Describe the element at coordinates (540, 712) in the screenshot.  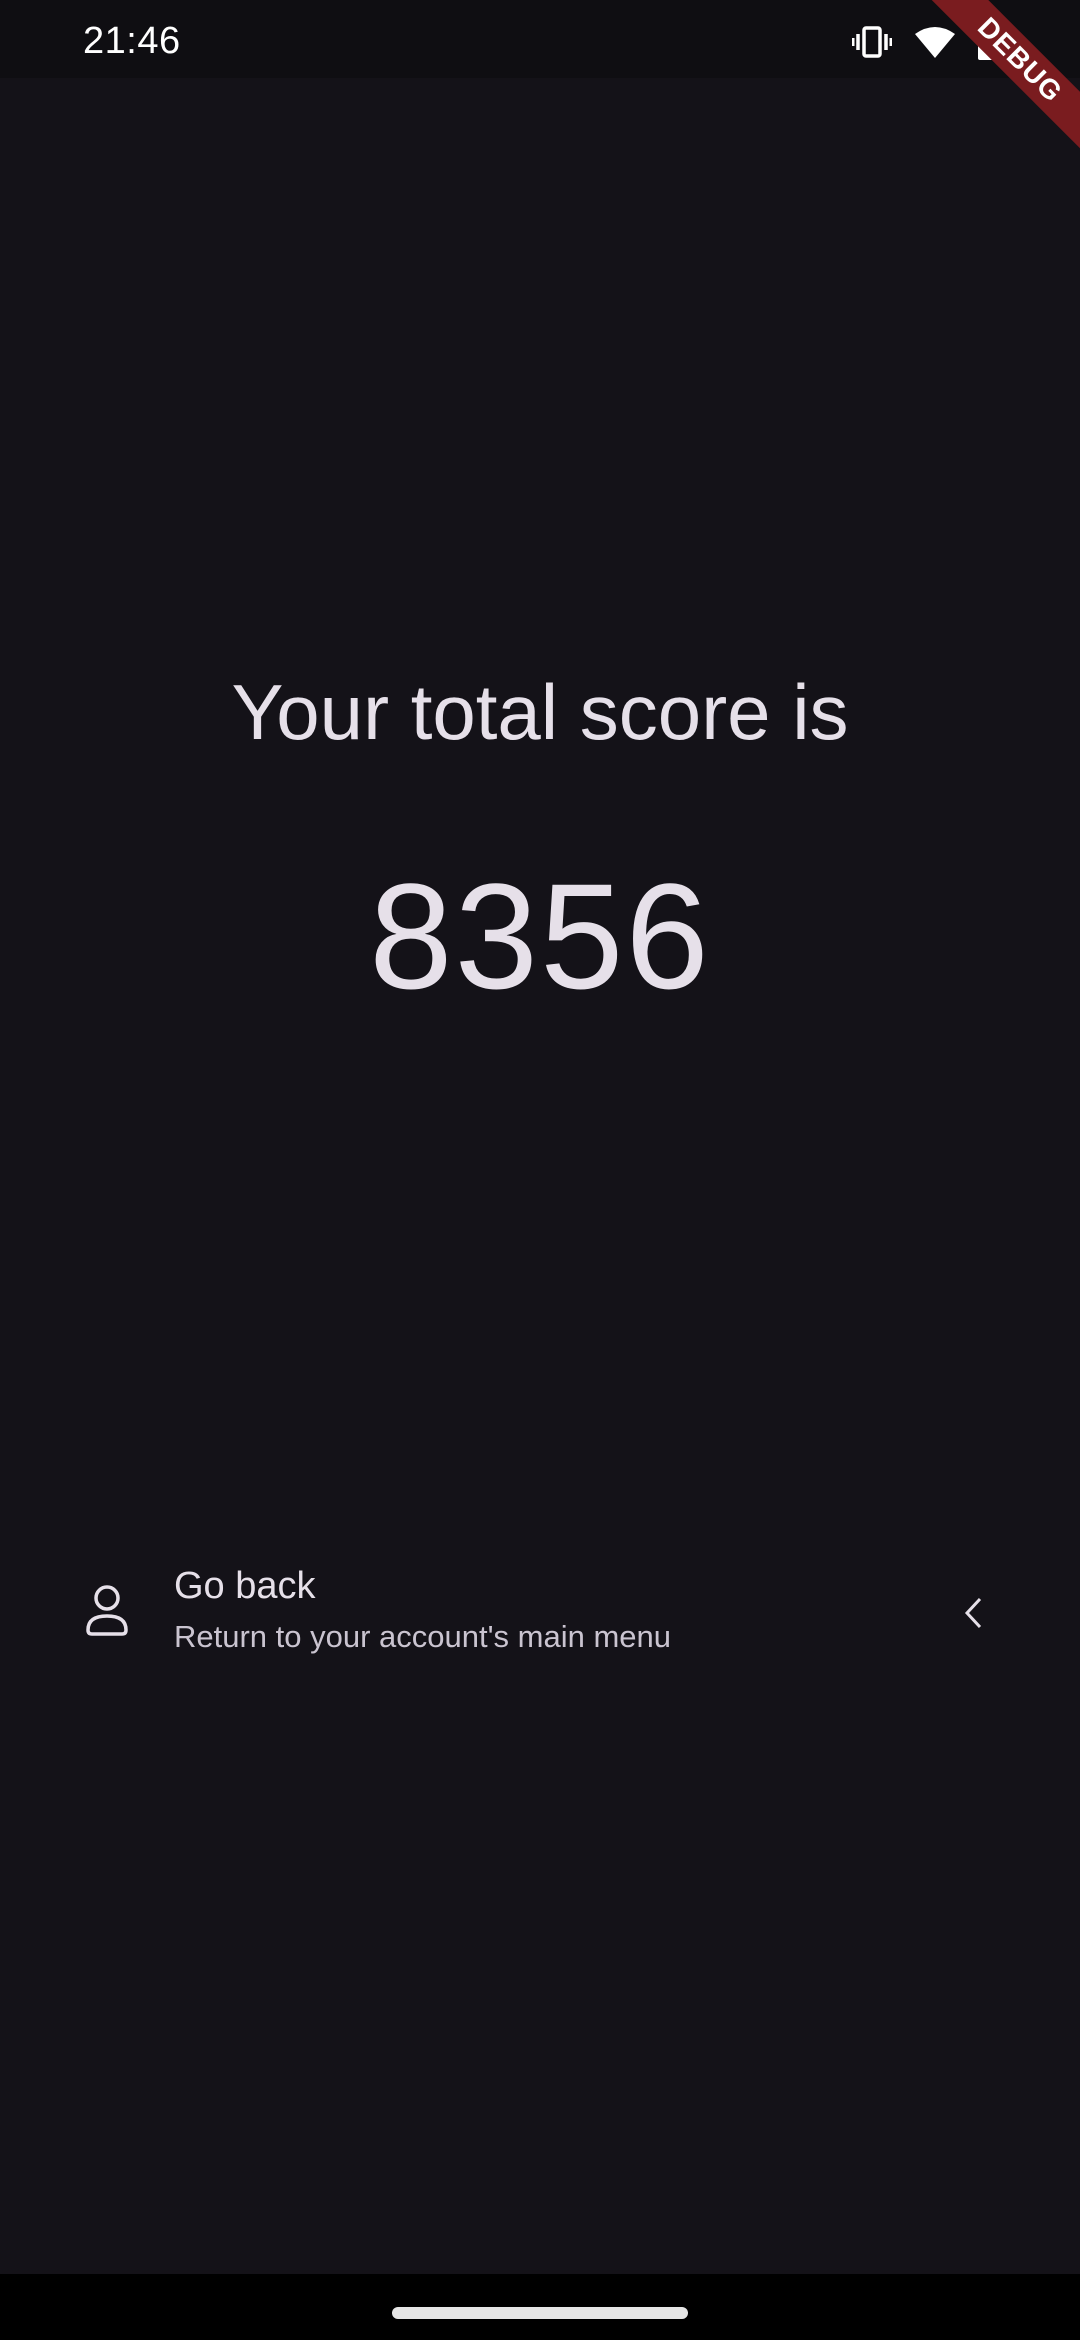
I see `score-title: Your total score is` at that location.